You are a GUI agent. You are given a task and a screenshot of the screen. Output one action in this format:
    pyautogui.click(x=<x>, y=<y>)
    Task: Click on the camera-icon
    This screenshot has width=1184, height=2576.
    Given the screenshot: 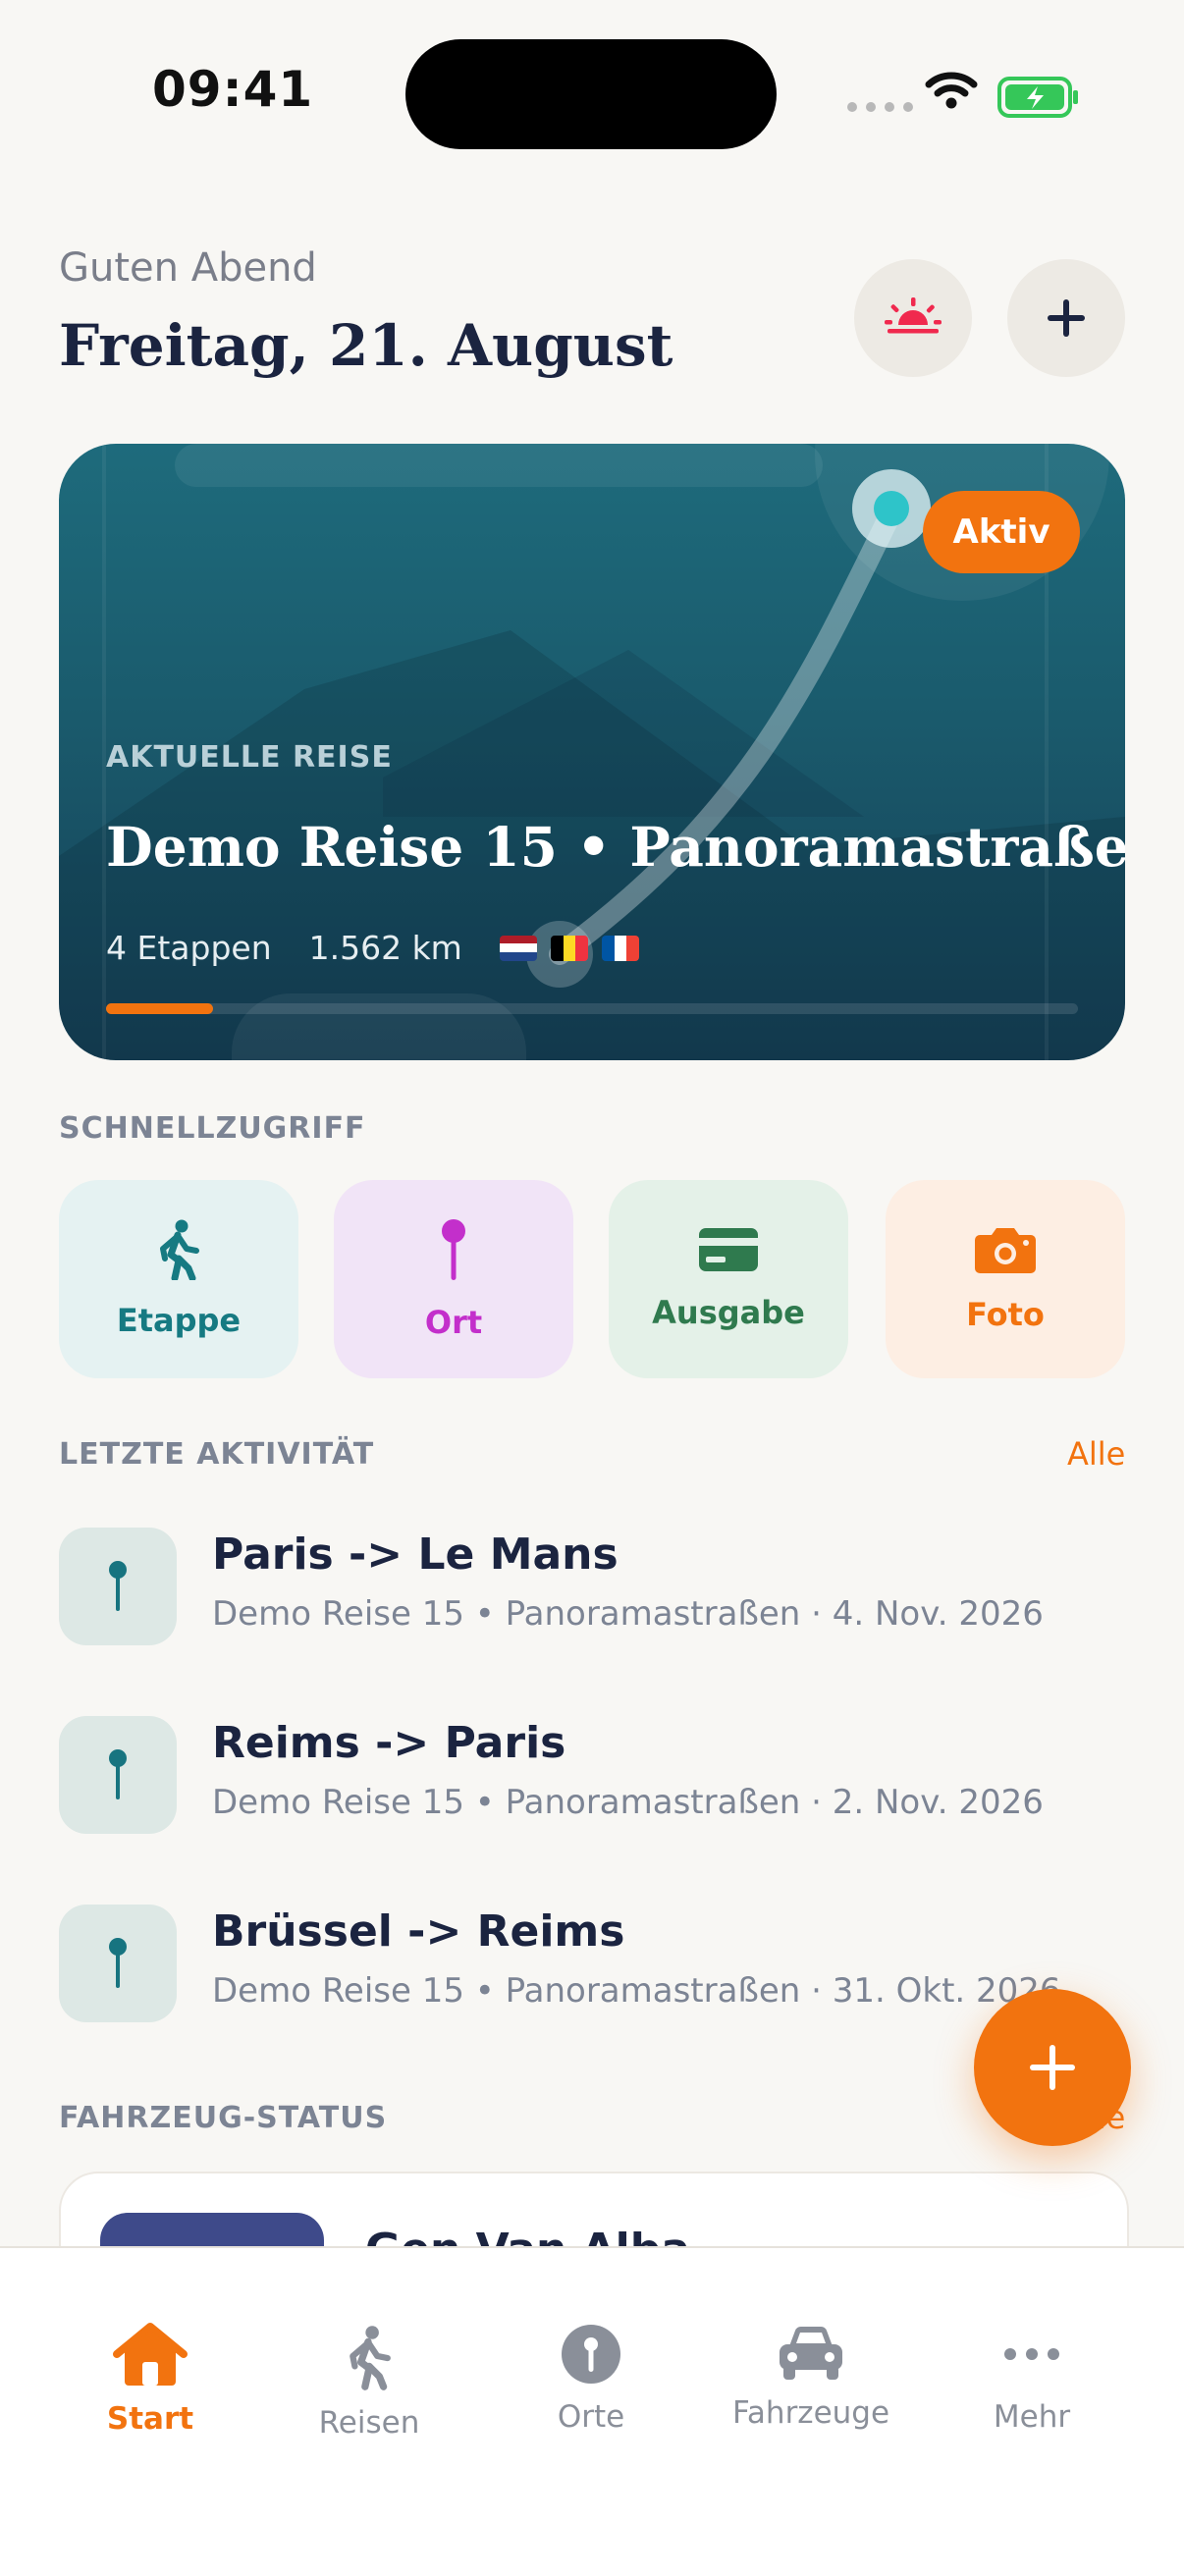 What is the action you would take?
    pyautogui.click(x=1005, y=1250)
    